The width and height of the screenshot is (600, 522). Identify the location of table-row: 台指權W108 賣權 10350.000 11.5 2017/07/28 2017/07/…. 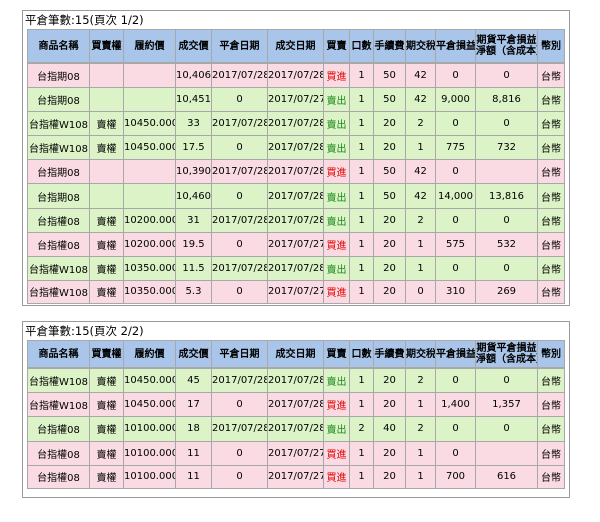
(296, 267).